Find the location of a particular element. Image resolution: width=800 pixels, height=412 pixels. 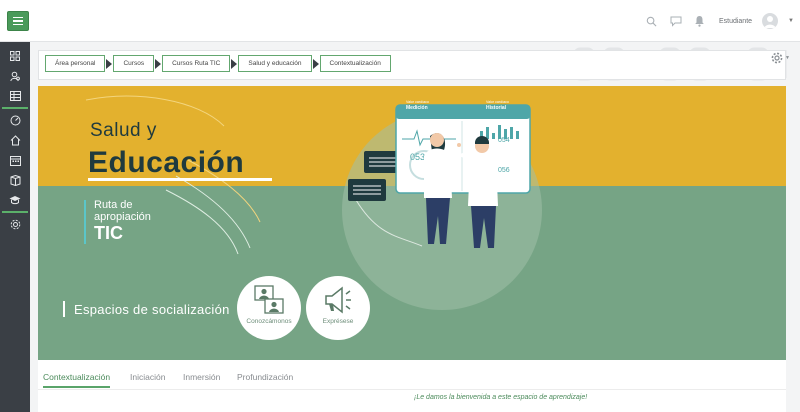

graduation-cap-icon is located at coordinates (15, 200).